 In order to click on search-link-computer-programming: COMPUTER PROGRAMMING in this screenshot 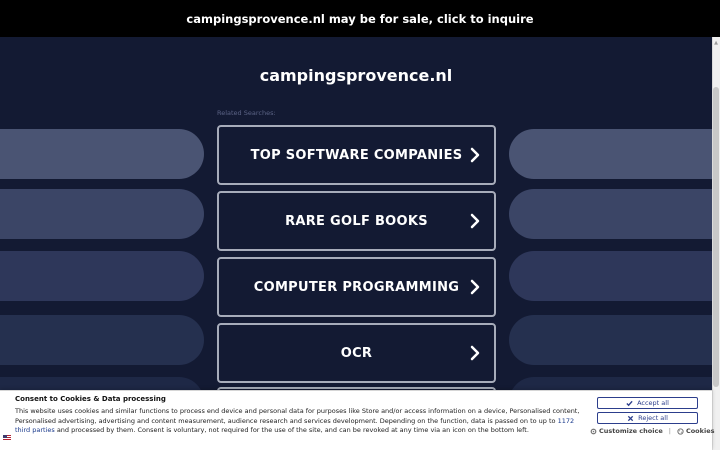, I will do `click(356, 287)`.